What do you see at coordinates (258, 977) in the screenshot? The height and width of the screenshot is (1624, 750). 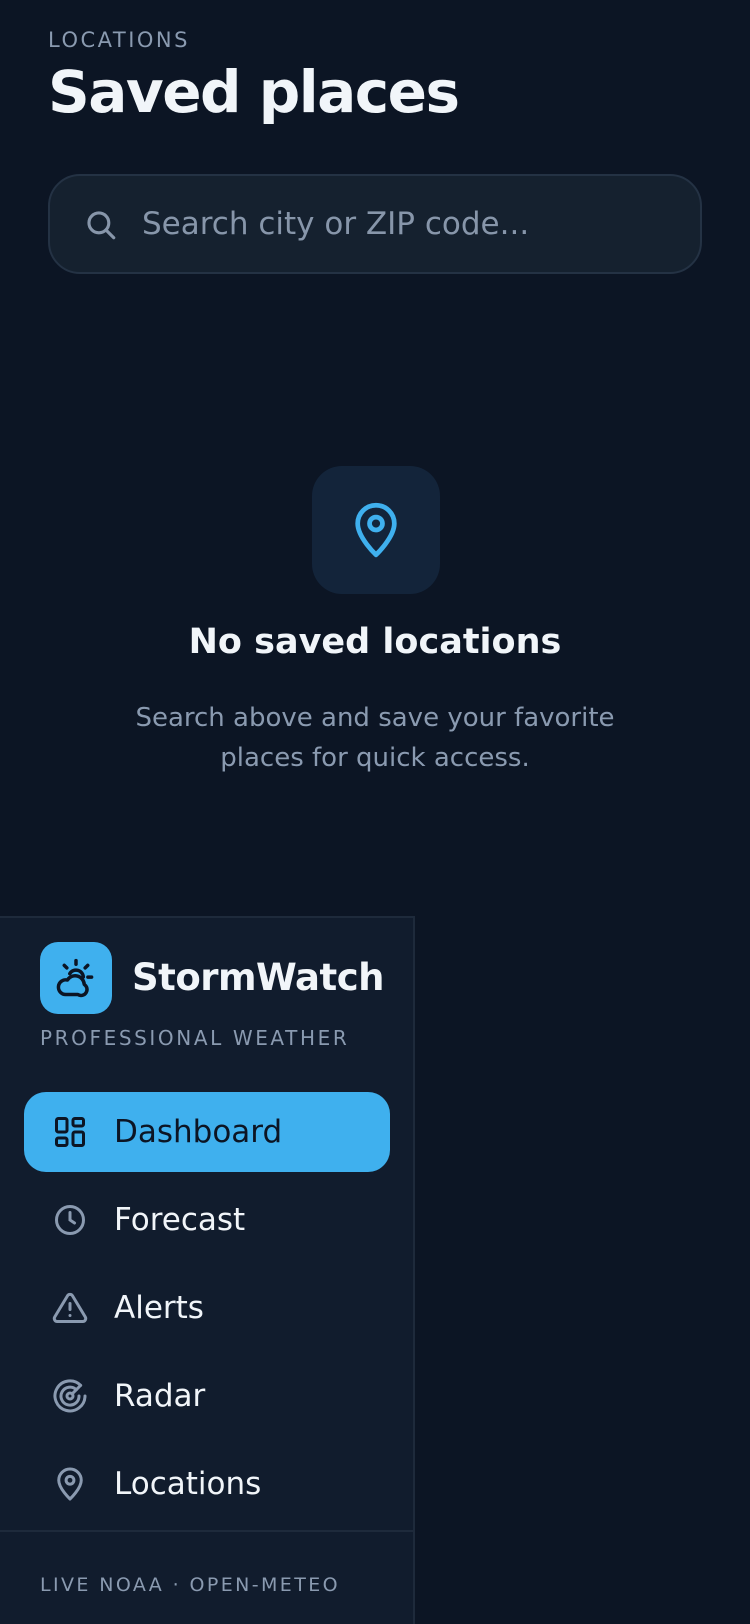 I see `brand-name: StormWatch` at bounding box center [258, 977].